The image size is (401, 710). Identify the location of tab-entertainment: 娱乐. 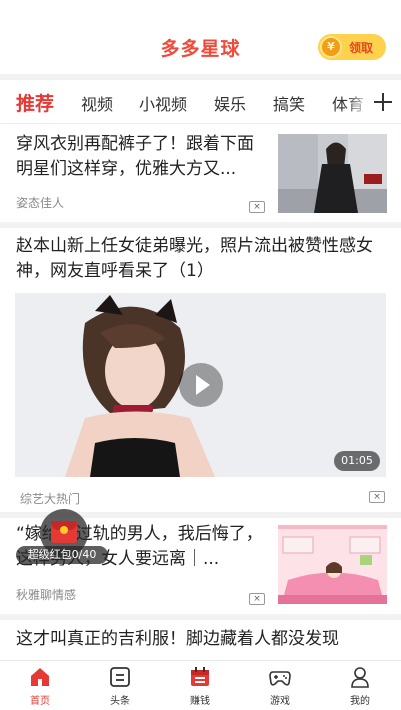
(230, 103).